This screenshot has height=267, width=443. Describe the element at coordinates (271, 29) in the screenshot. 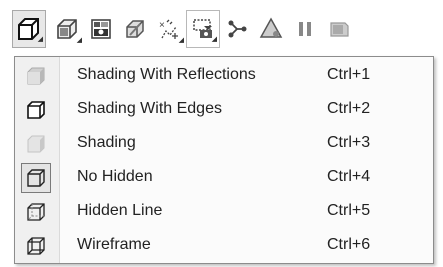

I see `appearance-icon` at that location.